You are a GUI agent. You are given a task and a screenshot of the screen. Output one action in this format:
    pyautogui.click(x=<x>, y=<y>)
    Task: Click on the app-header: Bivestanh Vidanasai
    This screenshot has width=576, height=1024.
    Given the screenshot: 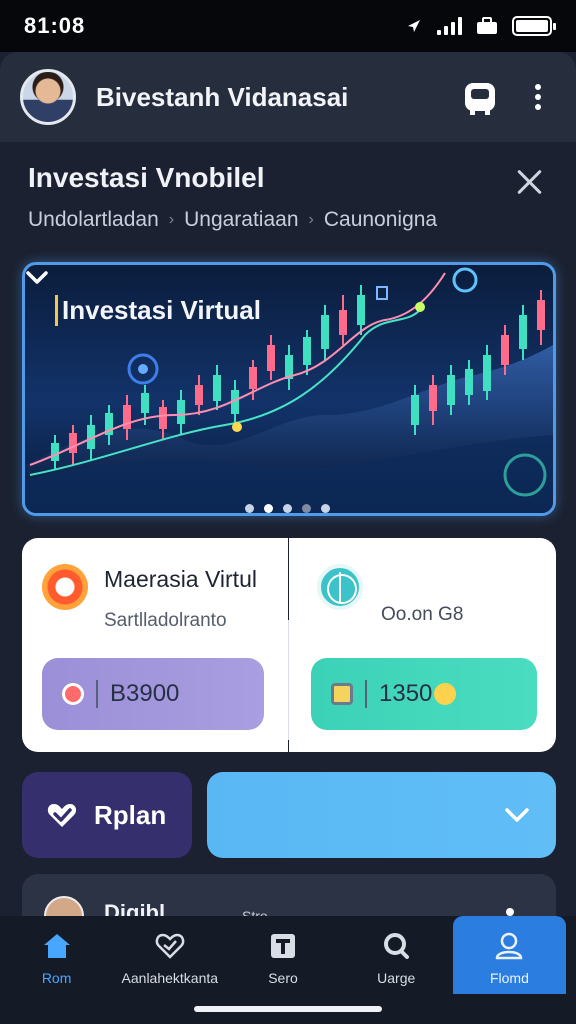 What is the action you would take?
    pyautogui.click(x=288, y=97)
    